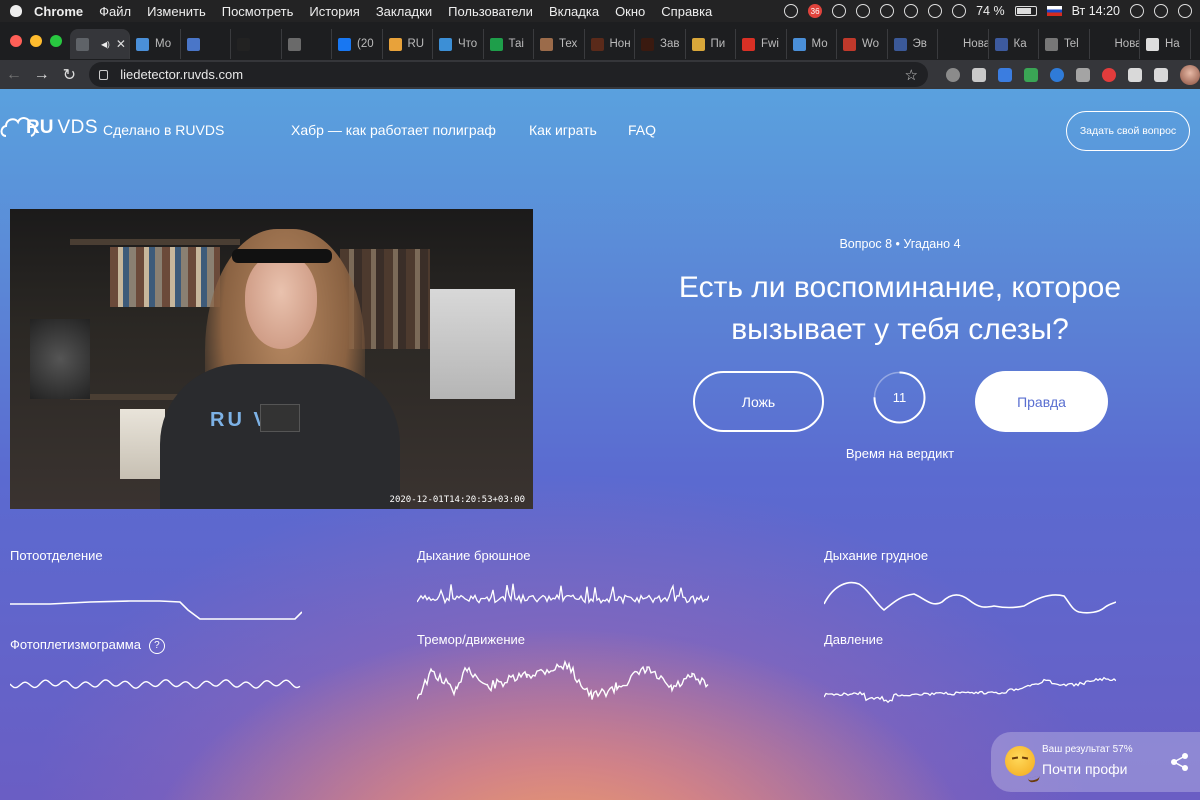 This screenshot has width=1200, height=800. Describe the element at coordinates (508, 74) in the screenshot. I see `address-bar: liedetector.ruvds.com ☆` at that location.